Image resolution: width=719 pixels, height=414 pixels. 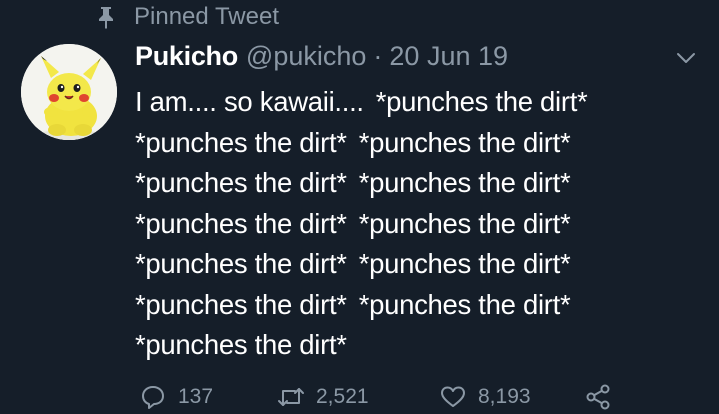 I want to click on tweet-date: 20 Jun 19, so click(x=448, y=56).